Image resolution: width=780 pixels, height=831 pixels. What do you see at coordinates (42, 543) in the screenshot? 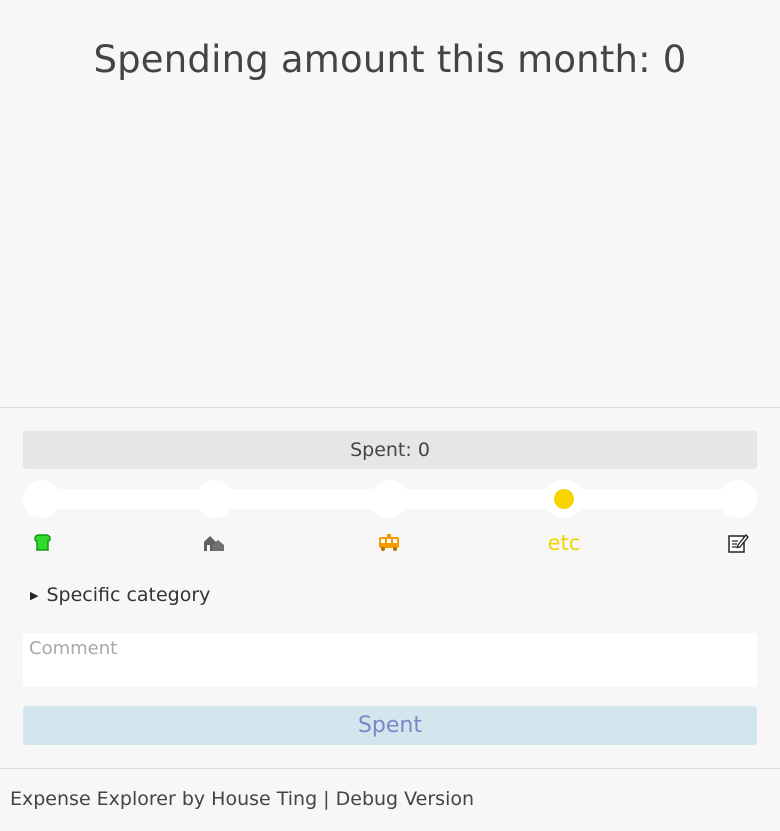
I see `bread-icon` at bounding box center [42, 543].